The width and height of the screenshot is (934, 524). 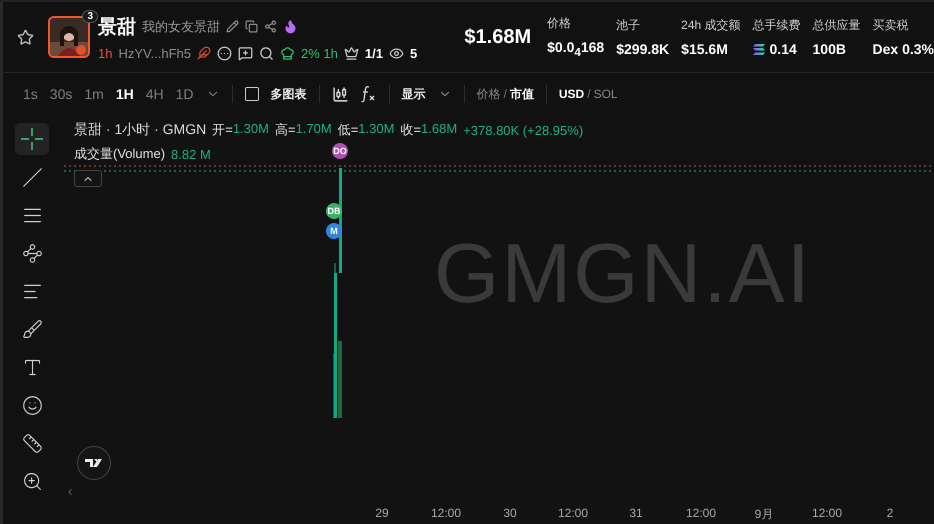 What do you see at coordinates (575, 49) in the screenshot?
I see `stat-value: $0.0$_{4}$168` at bounding box center [575, 49].